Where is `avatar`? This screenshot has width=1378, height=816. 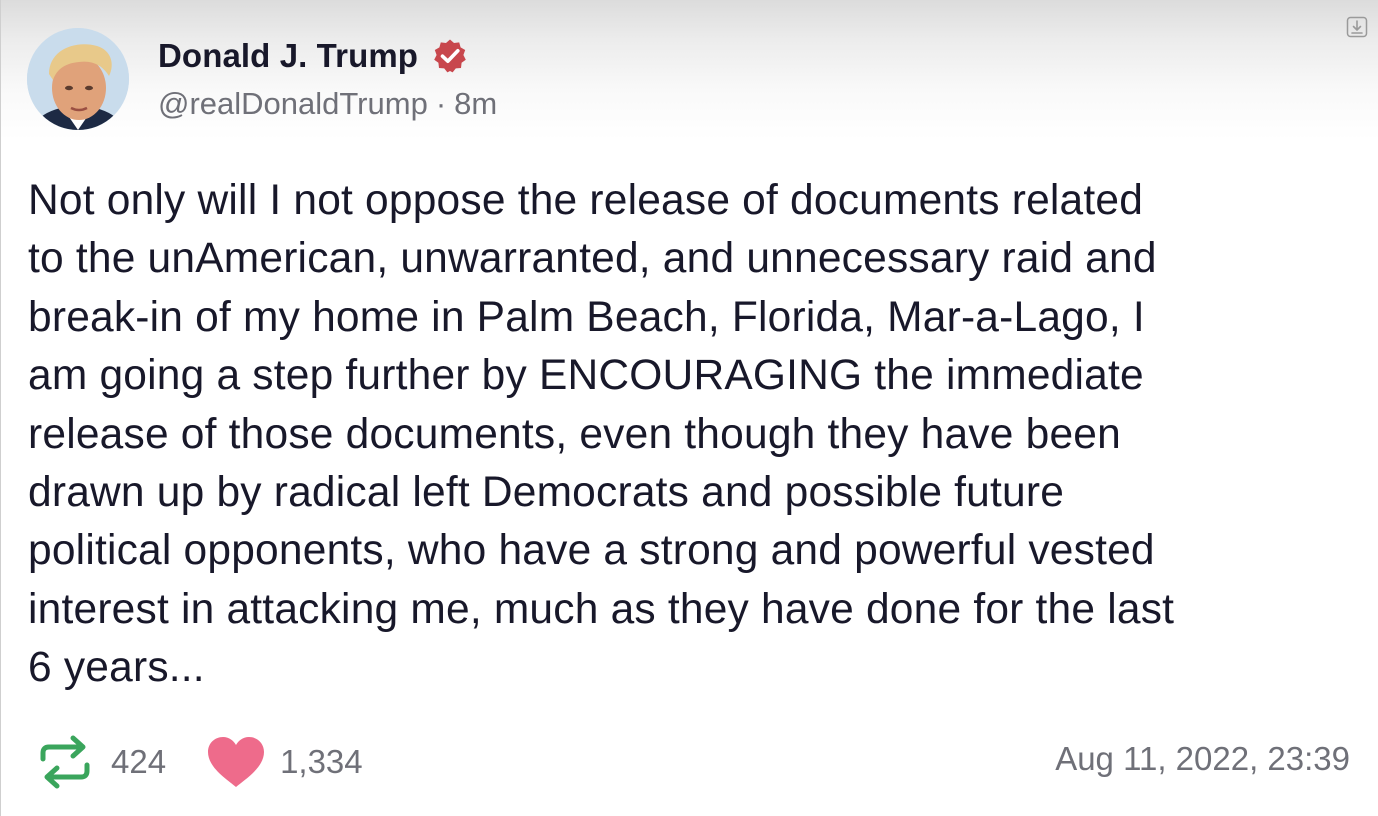
avatar is located at coordinates (78, 79).